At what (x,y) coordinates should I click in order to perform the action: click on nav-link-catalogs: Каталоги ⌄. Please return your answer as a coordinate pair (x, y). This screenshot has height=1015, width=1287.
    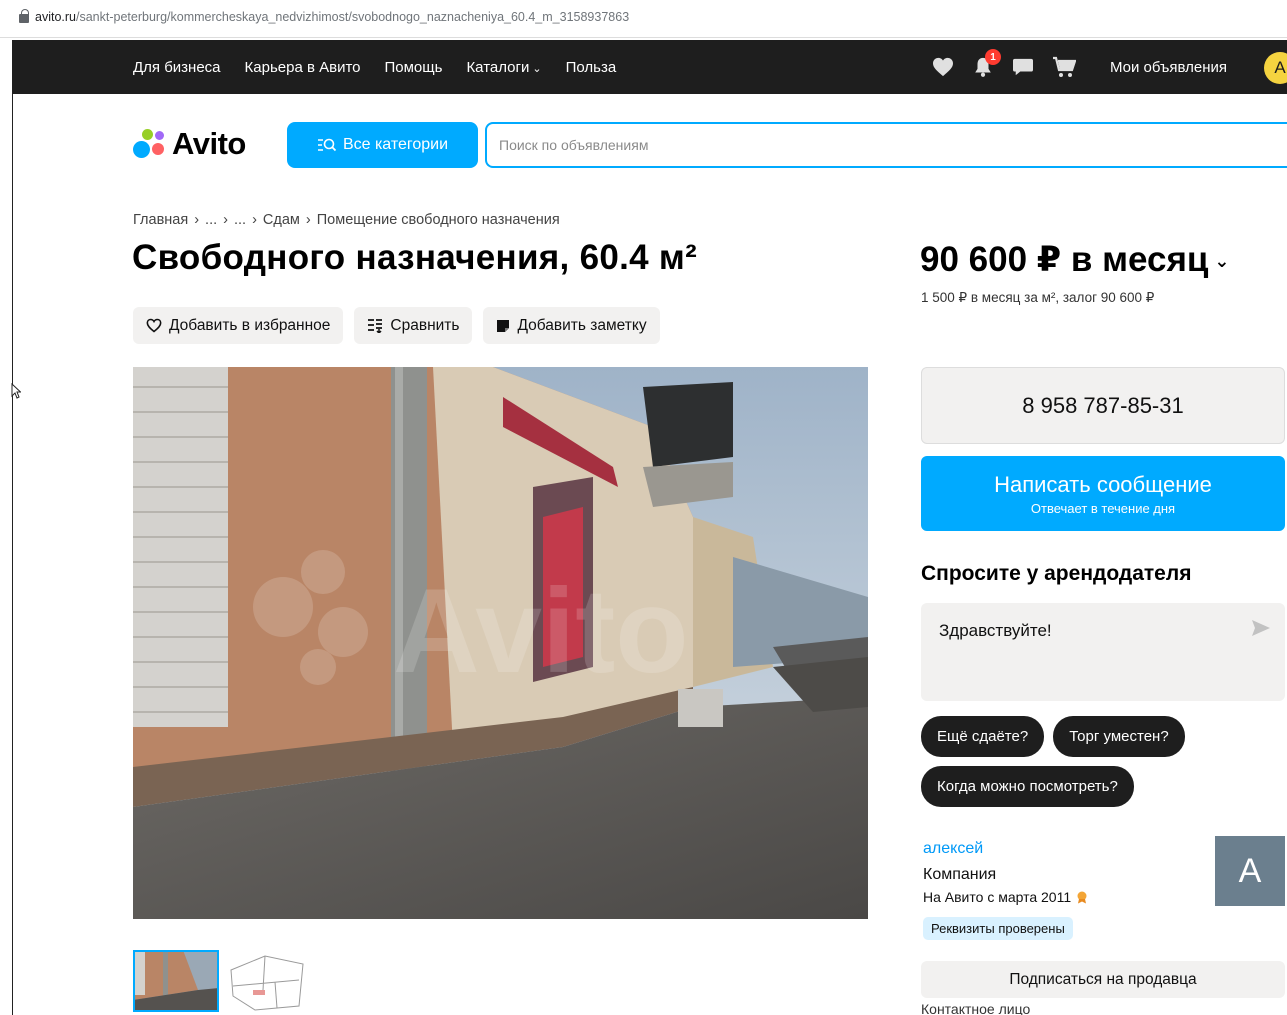
    Looking at the image, I should click on (503, 67).